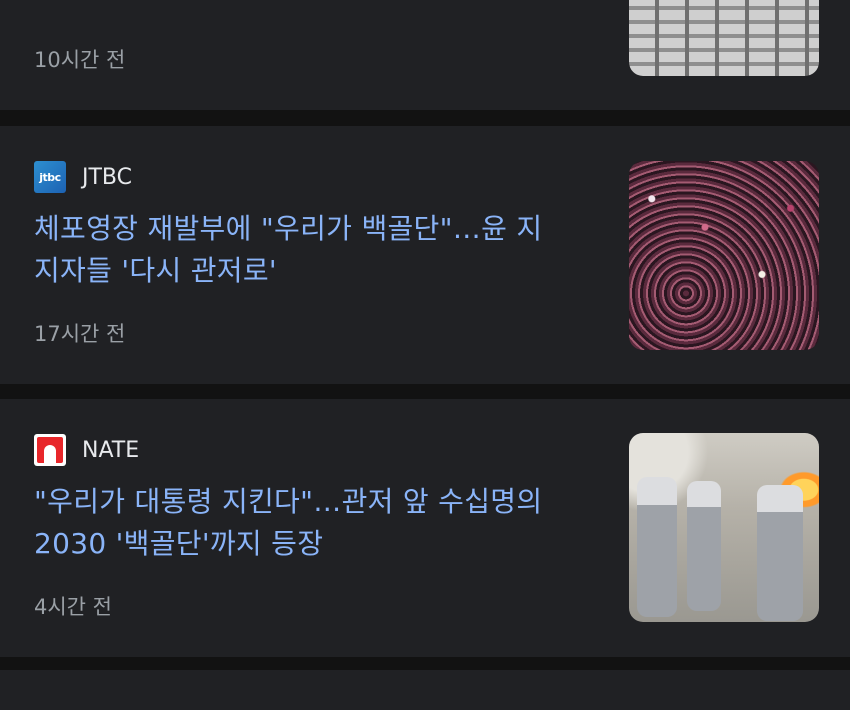  I want to click on news-card, so click(425, 690).